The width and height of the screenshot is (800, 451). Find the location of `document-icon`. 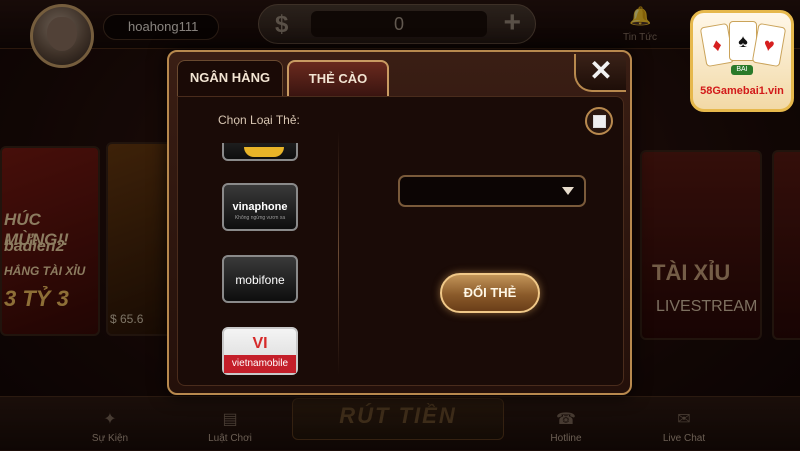

document-icon is located at coordinates (599, 121).